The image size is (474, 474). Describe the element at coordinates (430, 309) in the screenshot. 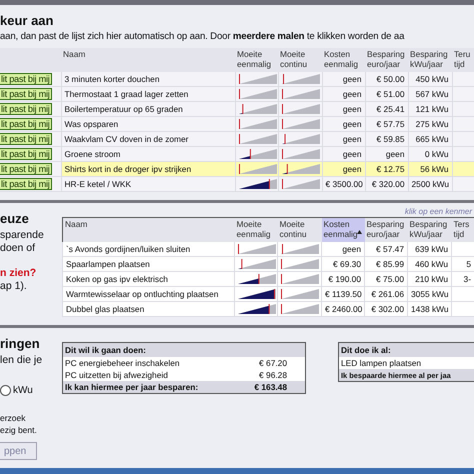

I see `table-cell: 1438 kWu` at that location.